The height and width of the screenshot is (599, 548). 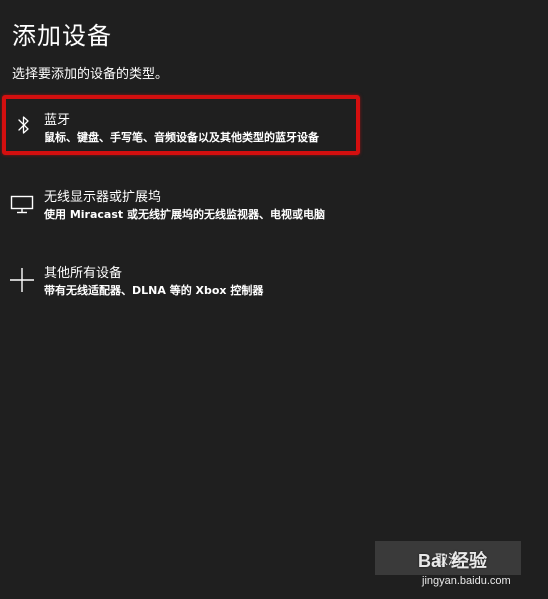 I want to click on option-name: 其他所有设备, so click(x=83, y=273).